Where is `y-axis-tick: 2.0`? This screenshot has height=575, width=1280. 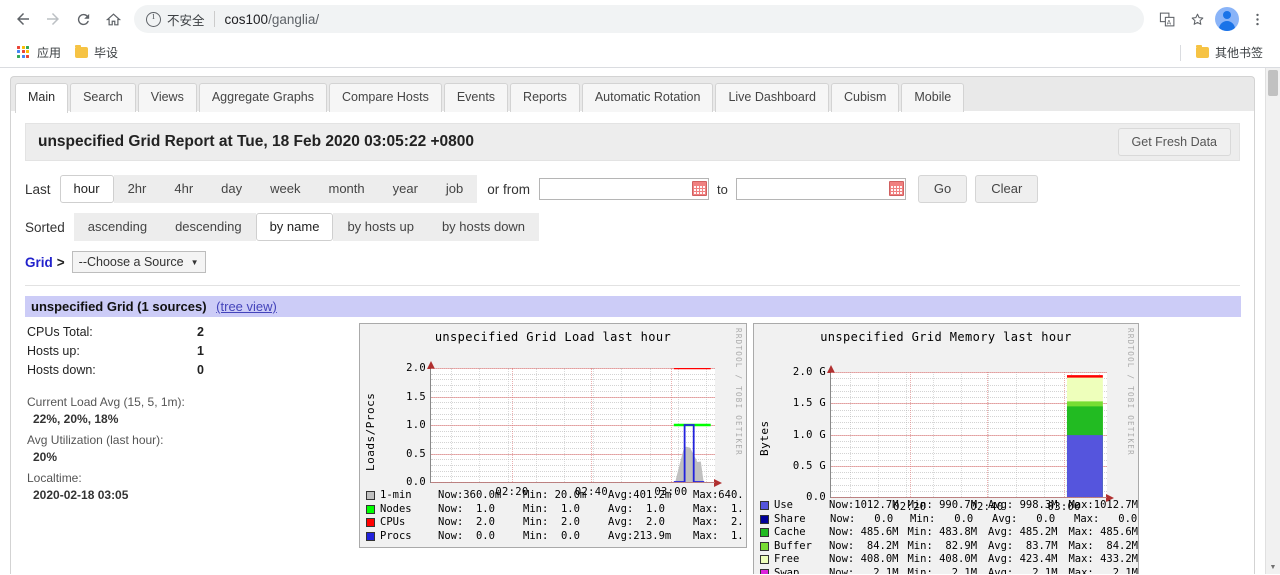 y-axis-tick: 2.0 is located at coordinates (416, 368).